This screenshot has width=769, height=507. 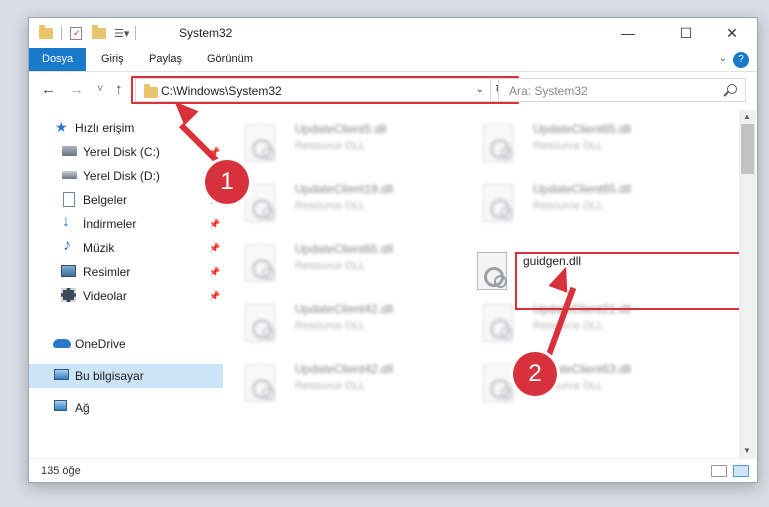 What do you see at coordinates (109, 376) in the screenshot?
I see `sidebar-item-label: Bu bilgisayar` at bounding box center [109, 376].